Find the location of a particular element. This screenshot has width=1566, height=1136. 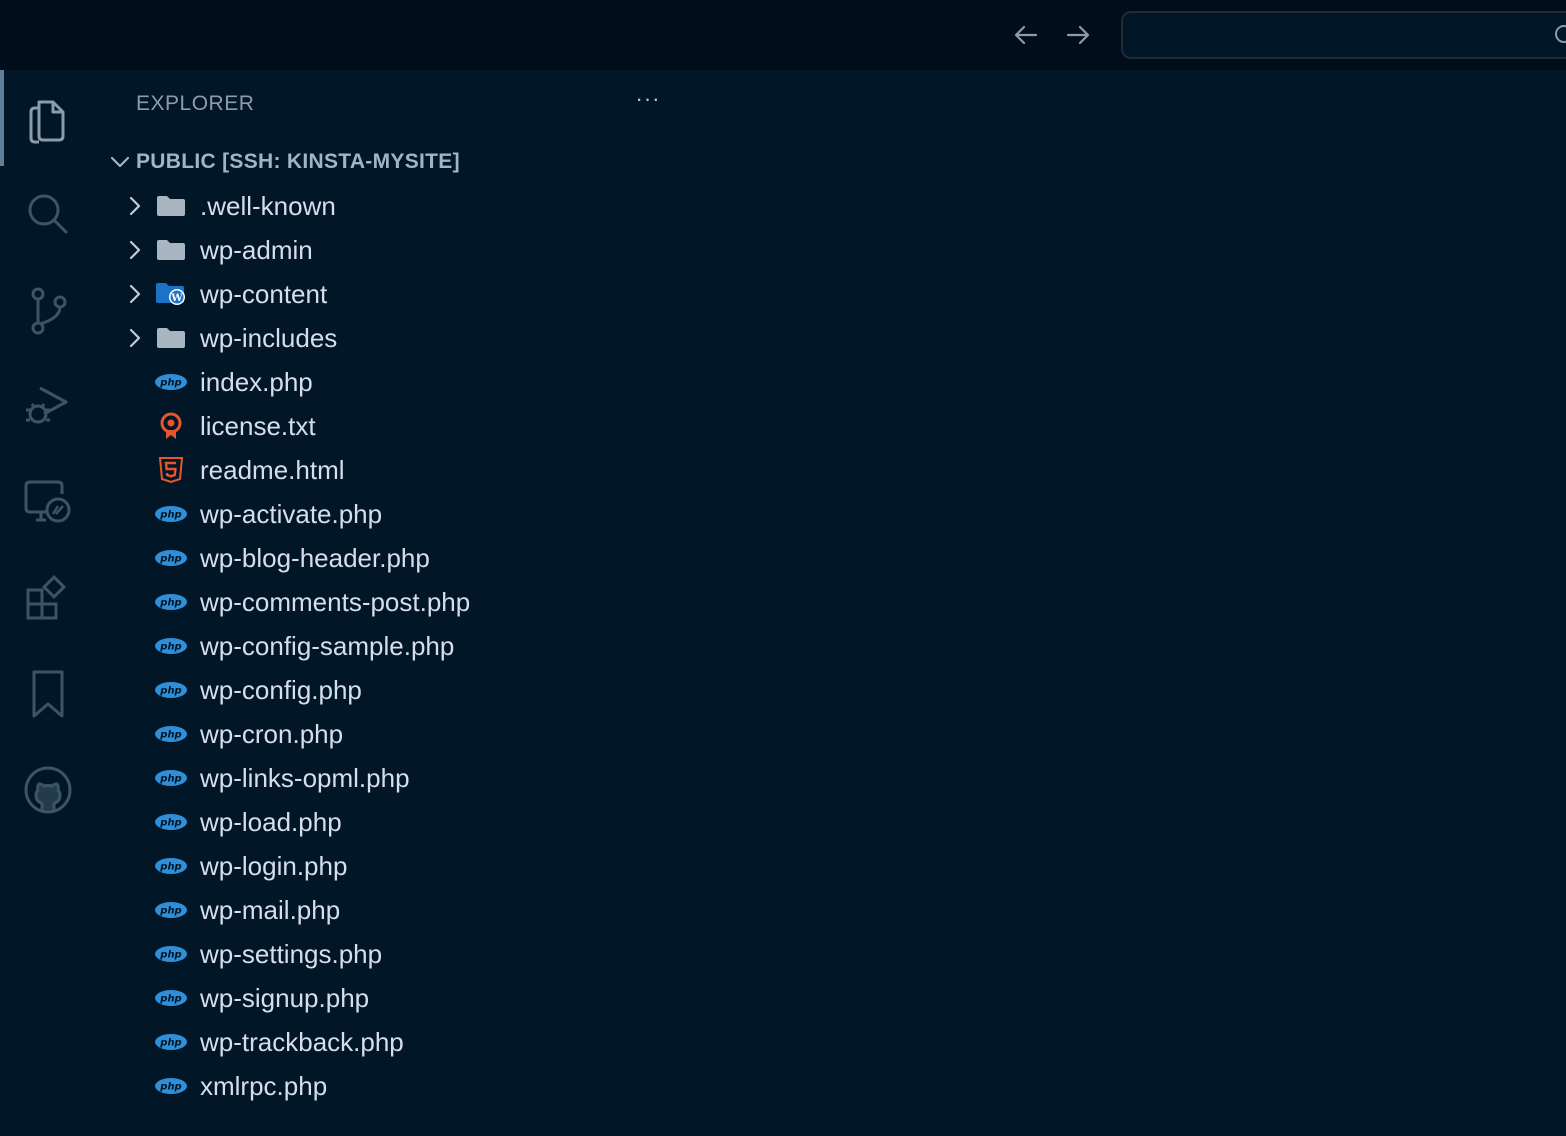

back-button is located at coordinates (1026, 35).